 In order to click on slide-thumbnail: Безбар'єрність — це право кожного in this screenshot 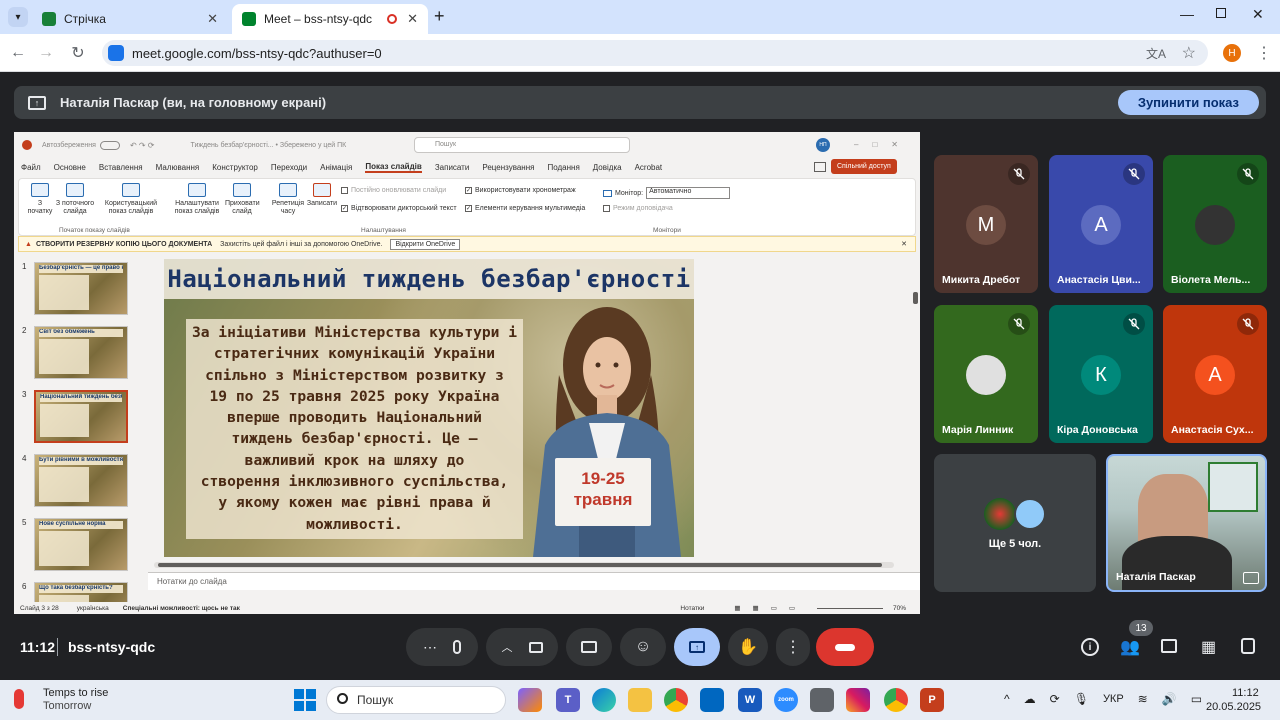, I will do `click(81, 288)`.